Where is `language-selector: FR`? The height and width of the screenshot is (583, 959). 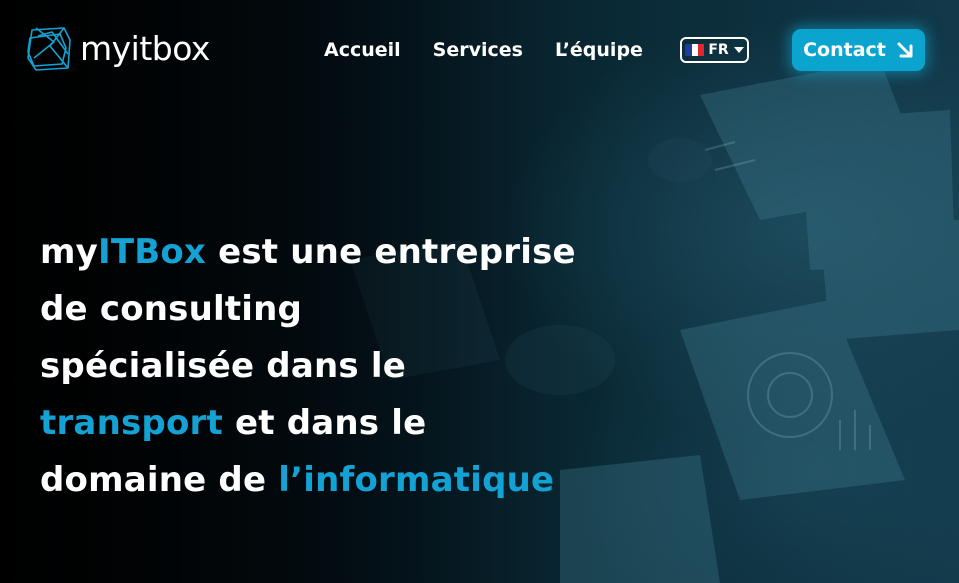
language-selector: FR is located at coordinates (714, 50).